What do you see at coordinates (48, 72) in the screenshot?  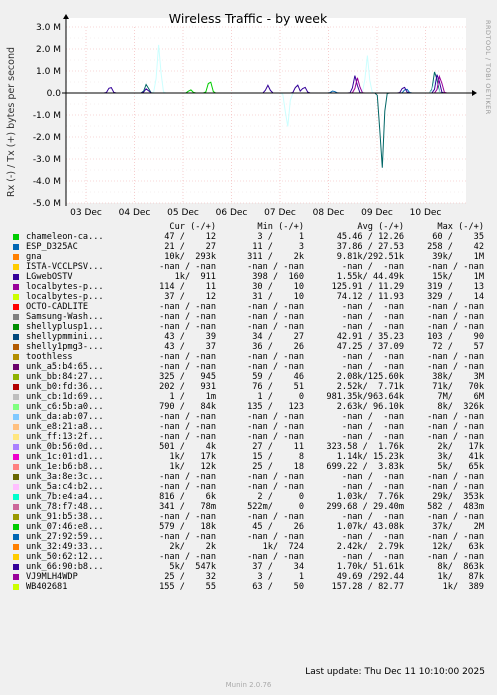 I see `y-tick-label: 1.0 M` at bounding box center [48, 72].